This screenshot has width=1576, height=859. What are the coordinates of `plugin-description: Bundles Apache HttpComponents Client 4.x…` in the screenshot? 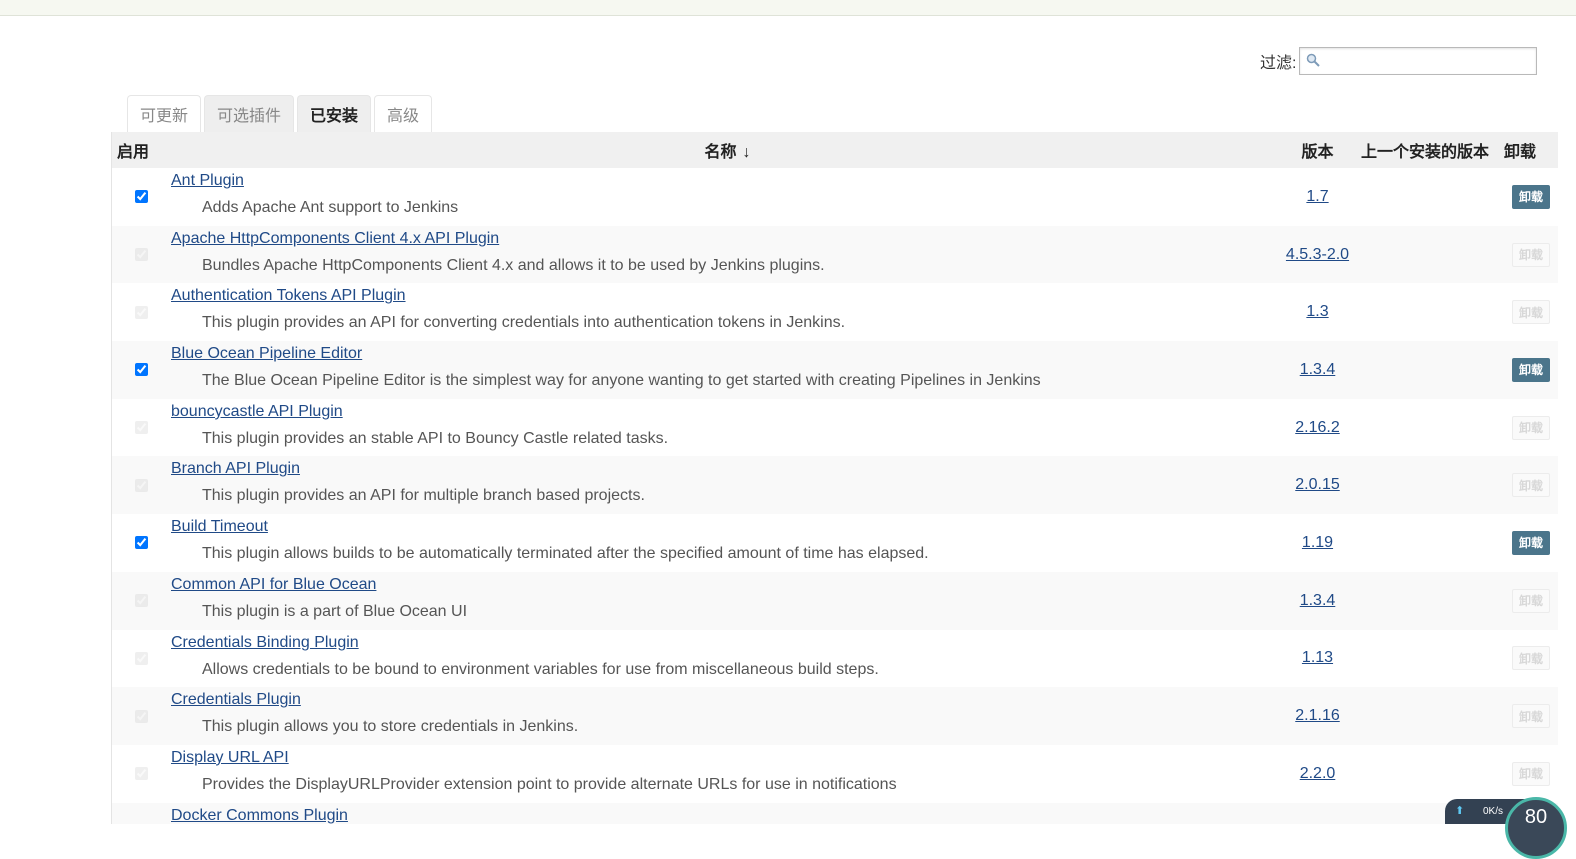 It's located at (513, 265).